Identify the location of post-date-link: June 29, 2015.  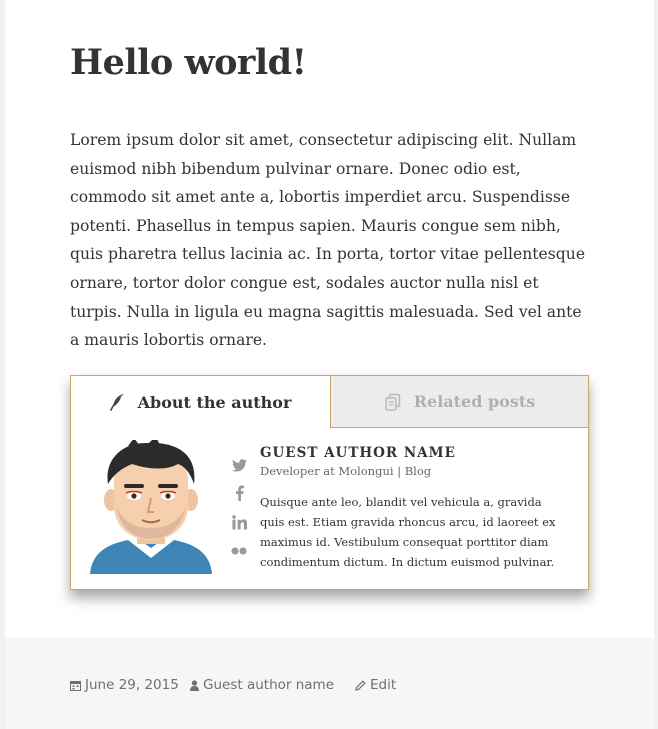
(124, 685).